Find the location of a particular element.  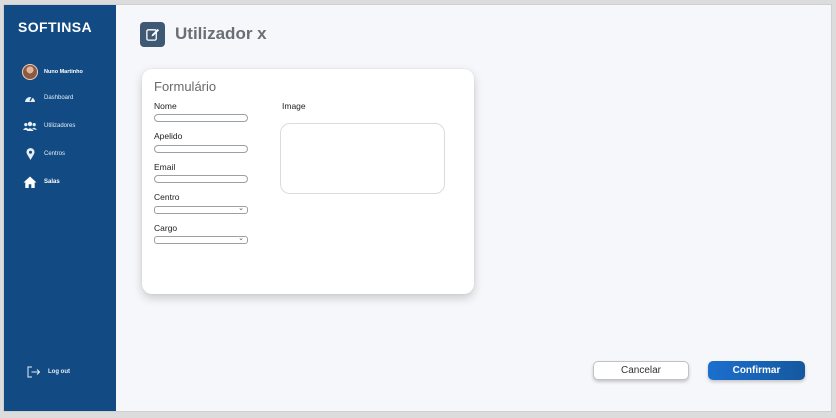

sidebar-item-salas: Salas is located at coordinates (41, 182).